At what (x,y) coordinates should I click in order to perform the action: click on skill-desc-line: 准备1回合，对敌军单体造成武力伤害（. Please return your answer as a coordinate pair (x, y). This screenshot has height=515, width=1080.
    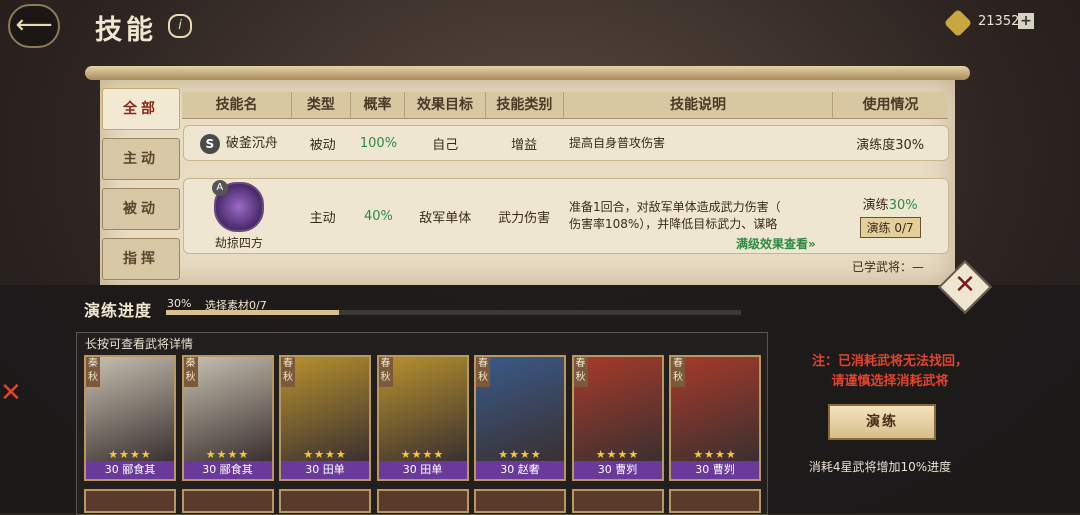
    Looking at the image, I should click on (674, 207).